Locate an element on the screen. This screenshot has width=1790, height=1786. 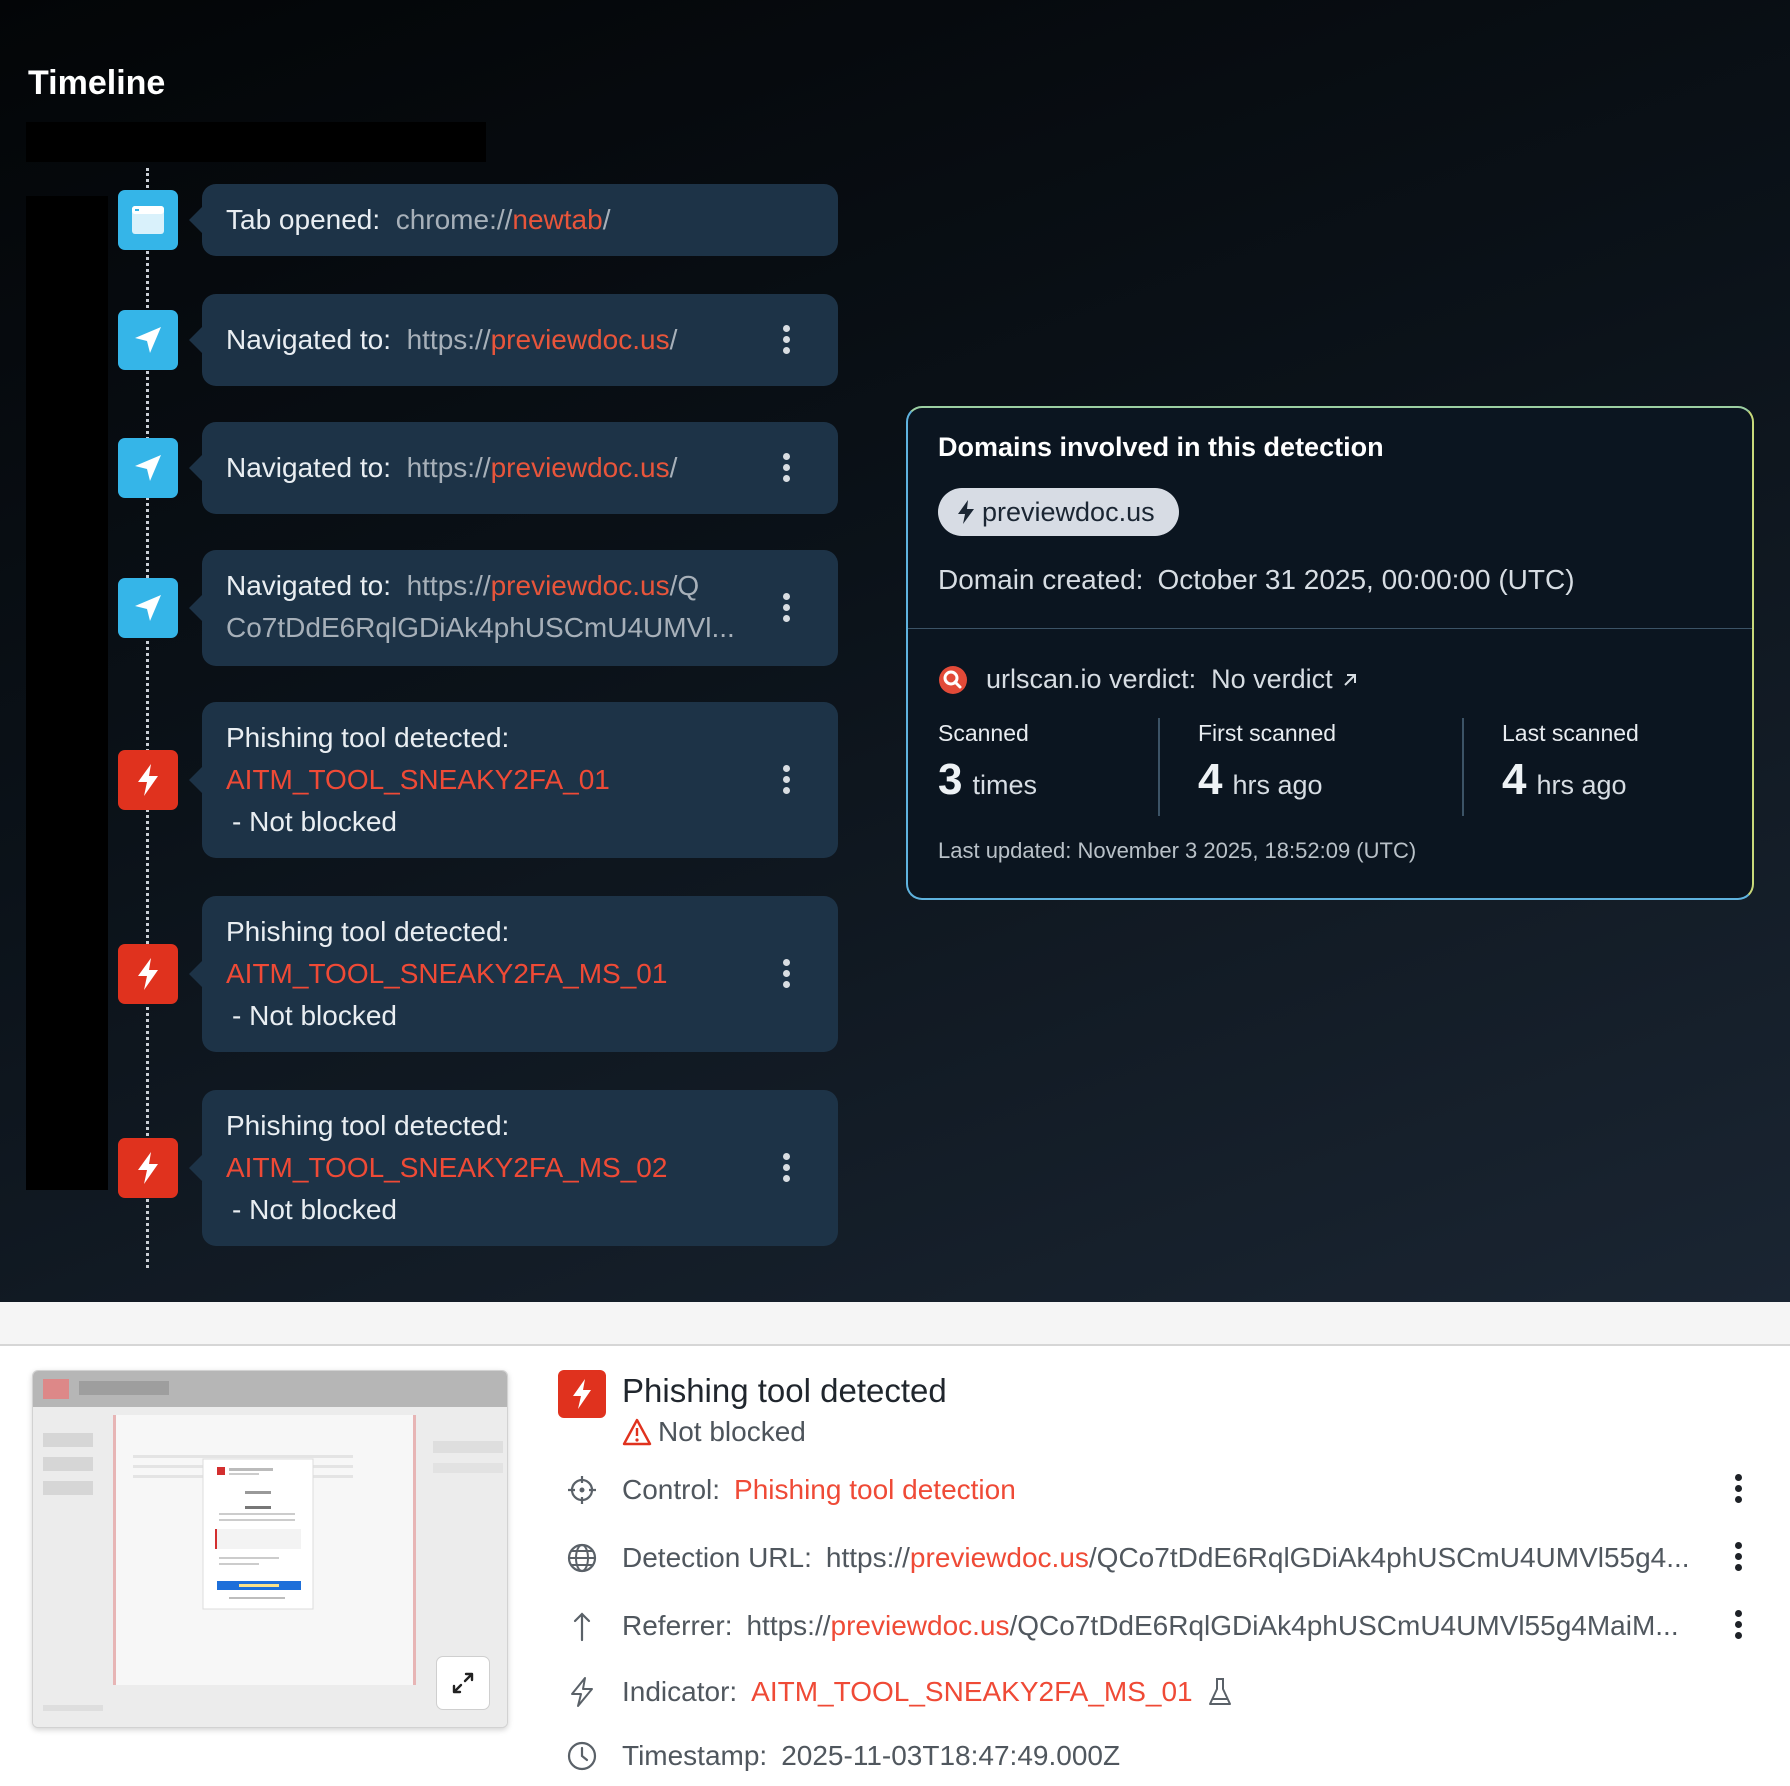
stat-last-scanned: Last scanned 4 hrs ago is located at coordinates (1570, 762).